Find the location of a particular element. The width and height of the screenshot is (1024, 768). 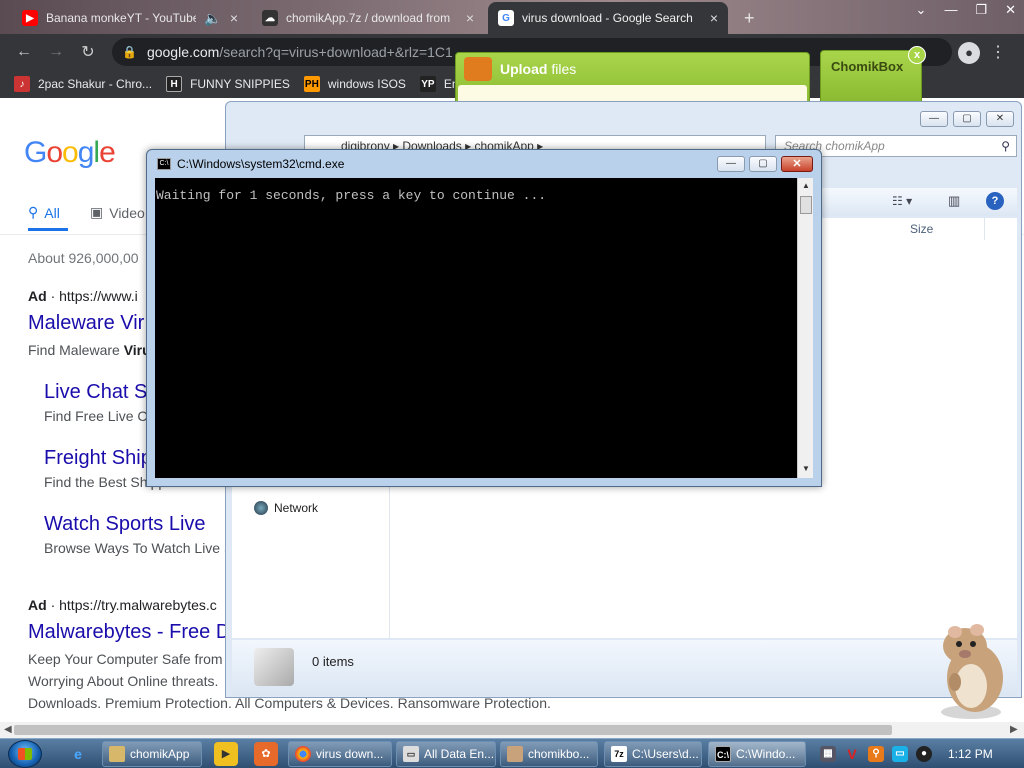

ad-url: https://try.malwarebytes.c is located at coordinates (138, 605).